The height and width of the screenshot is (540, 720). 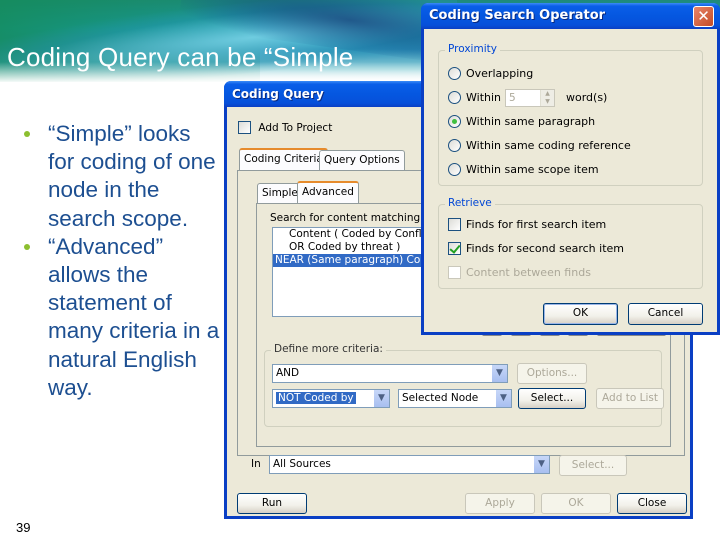 What do you see at coordinates (470, 203) in the screenshot?
I see `retrieve-label: Retrieve` at bounding box center [470, 203].